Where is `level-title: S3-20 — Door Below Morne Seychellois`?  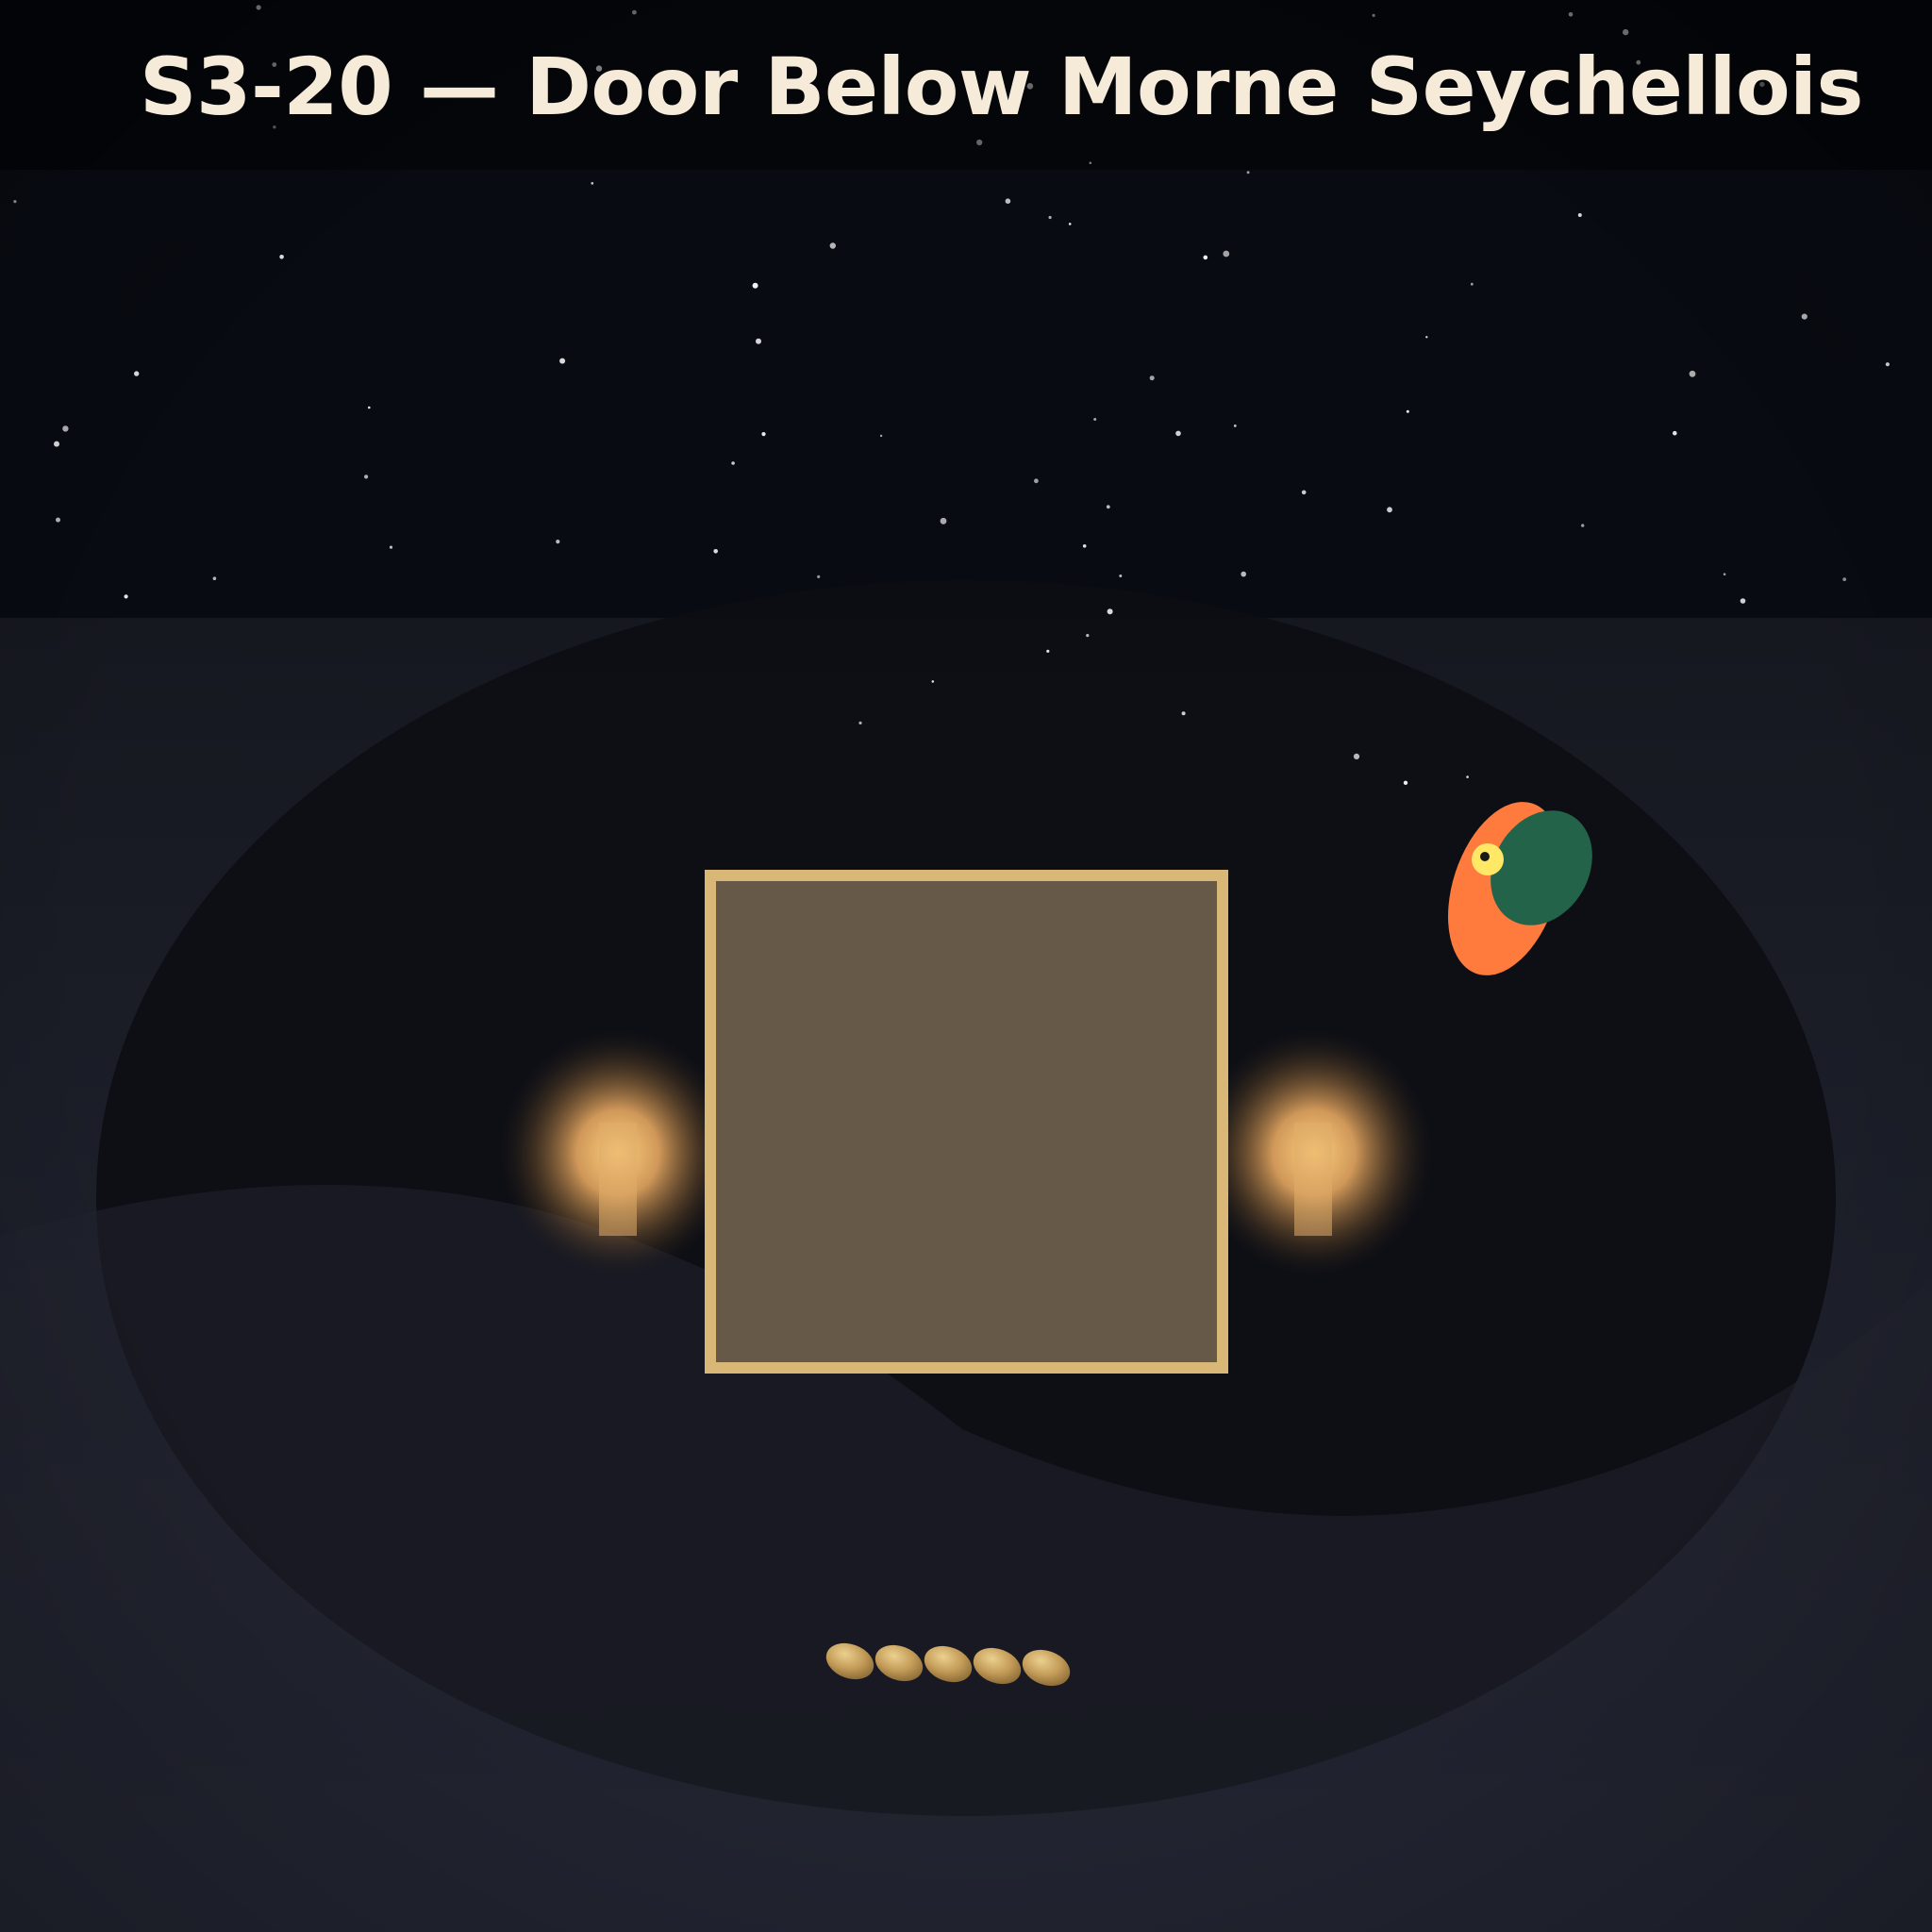
level-title: S3-20 — Door Below Morne Seychellois is located at coordinates (1001, 87).